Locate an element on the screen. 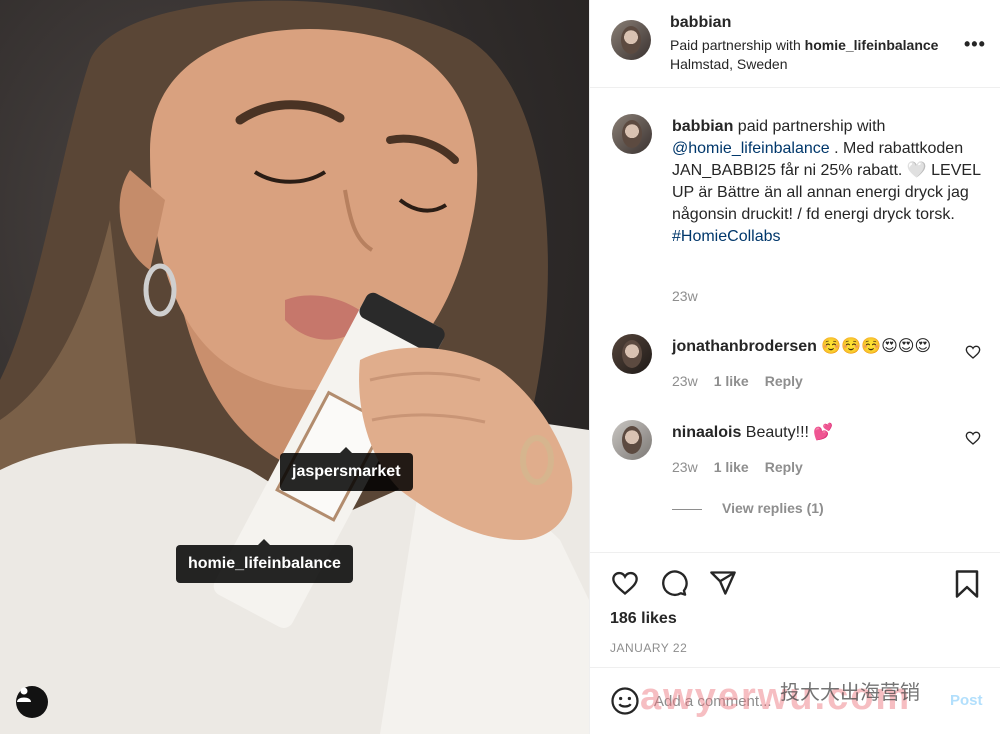  author-username: babbian is located at coordinates (700, 23).